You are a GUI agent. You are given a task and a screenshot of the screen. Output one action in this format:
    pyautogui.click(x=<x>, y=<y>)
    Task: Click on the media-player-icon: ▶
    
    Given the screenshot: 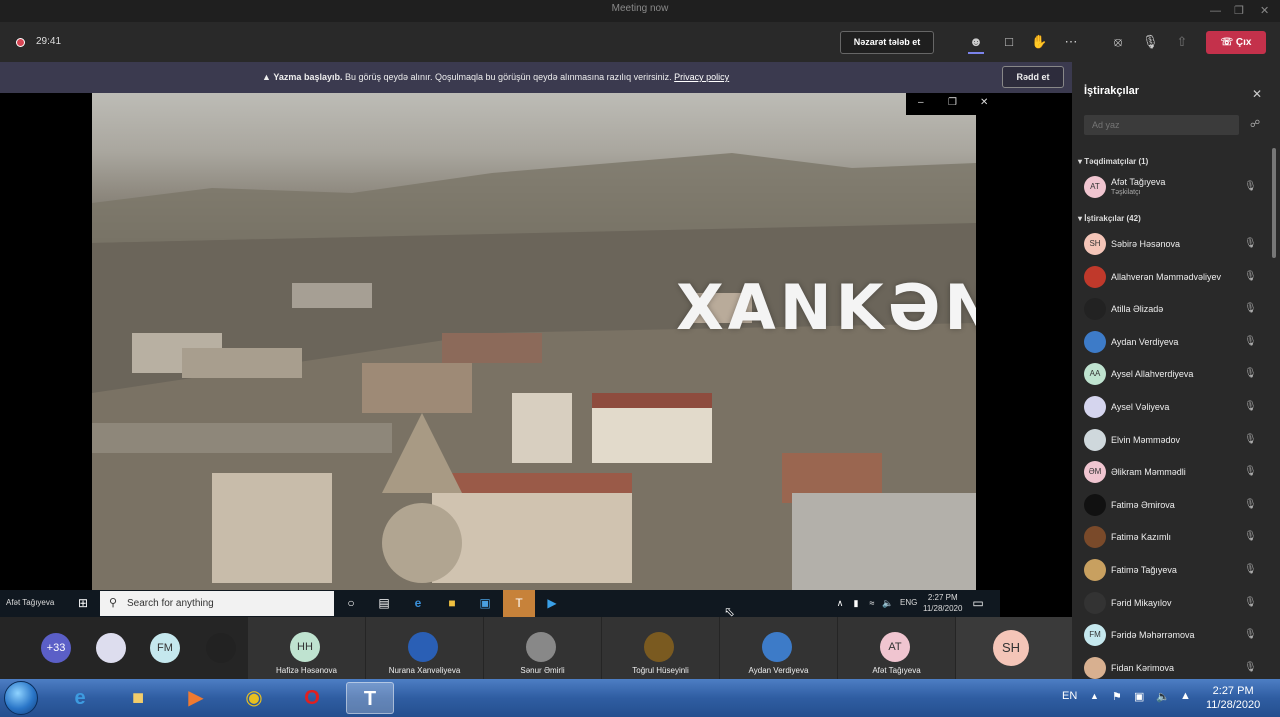 What is the action you would take?
    pyautogui.click(x=196, y=698)
    